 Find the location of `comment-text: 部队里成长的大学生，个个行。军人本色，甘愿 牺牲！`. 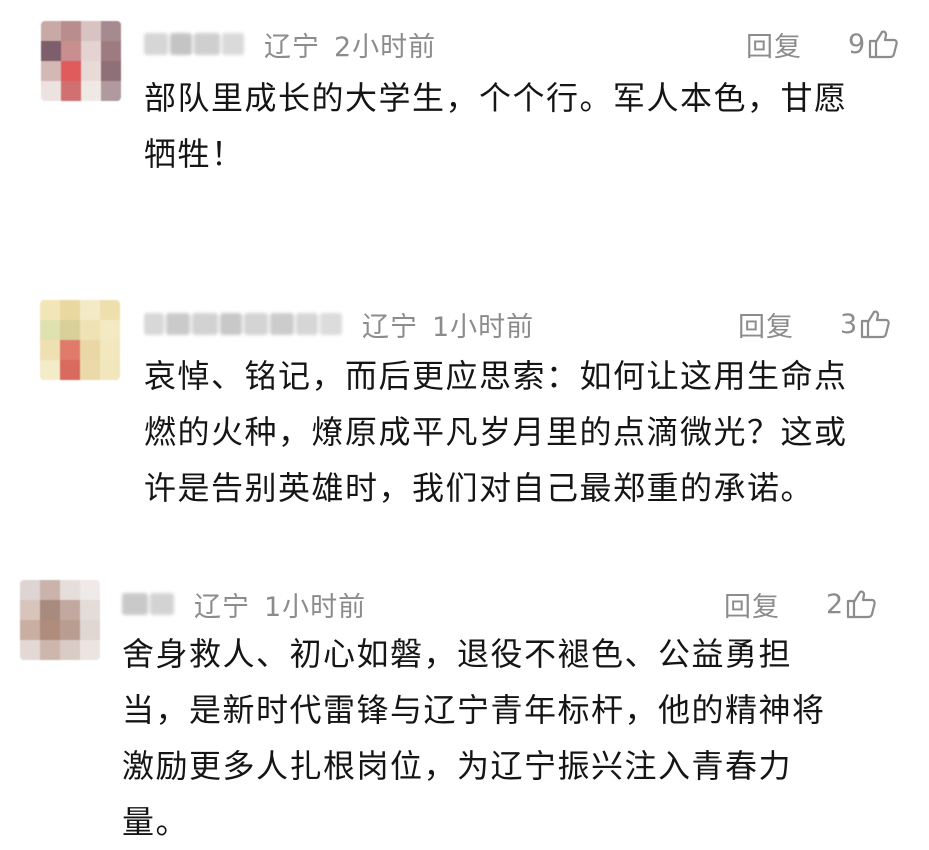

comment-text: 部队里成长的大学生，个个行。军人本色，甘愿 牺牲！ is located at coordinates (496, 126).